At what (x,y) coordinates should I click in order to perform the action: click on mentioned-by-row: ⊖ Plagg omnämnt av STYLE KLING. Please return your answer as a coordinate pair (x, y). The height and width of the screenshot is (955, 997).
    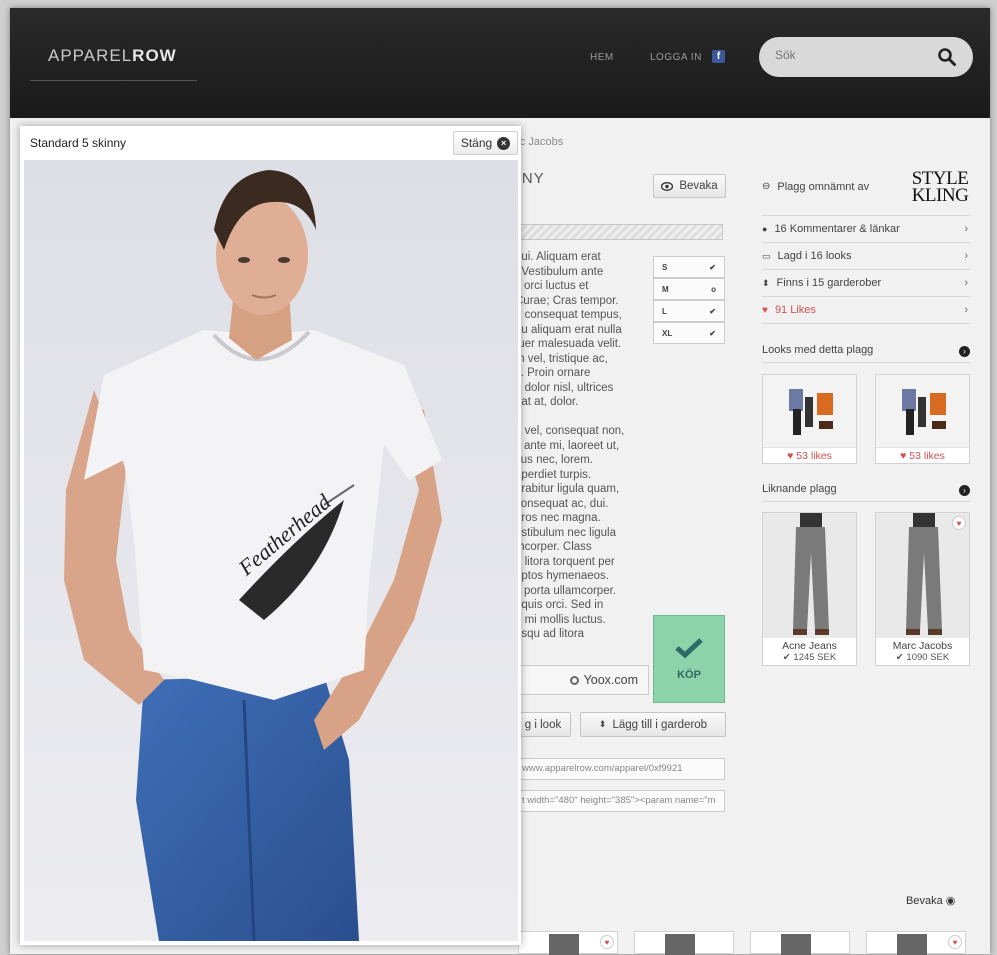
    Looking at the image, I should click on (866, 187).